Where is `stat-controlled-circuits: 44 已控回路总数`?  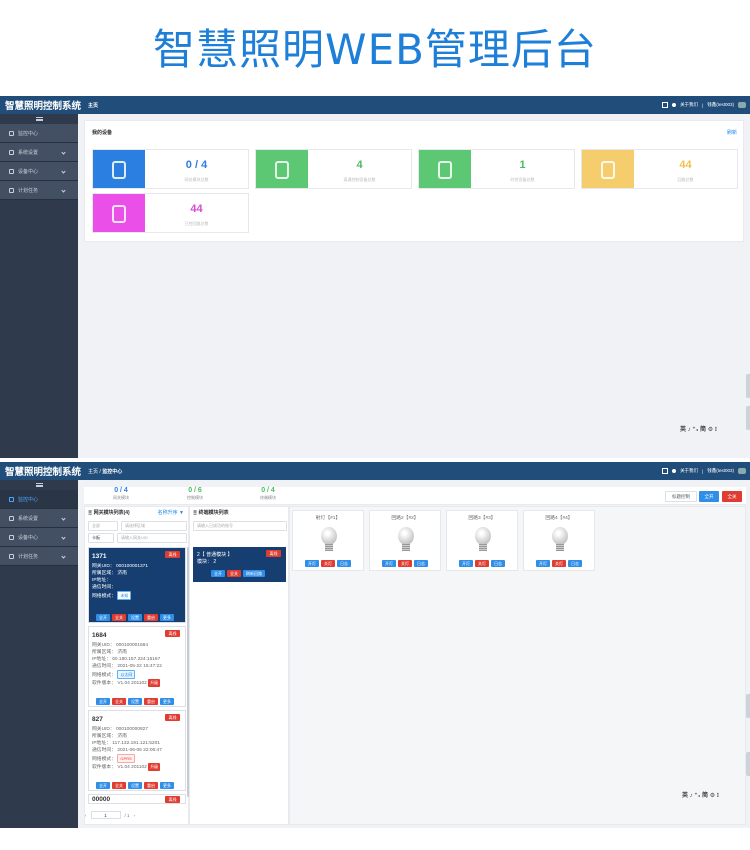
stat-controlled-circuits: 44 已控回路总数 is located at coordinates (170, 213).